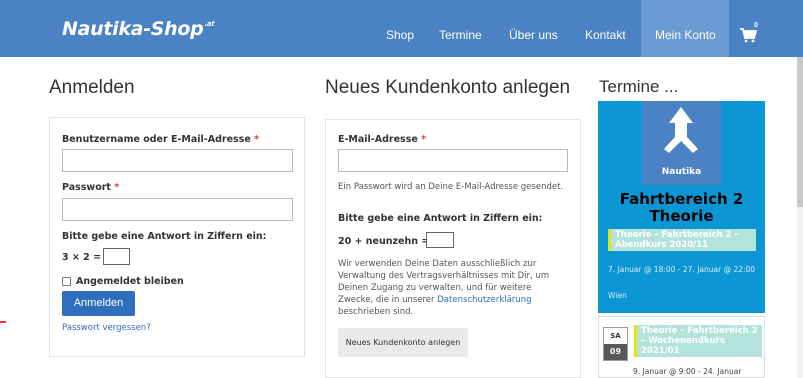 Image resolution: width=803 pixels, height=378 pixels. Describe the element at coordinates (682, 269) in the screenshot. I see `event-date-1: 7. Januar @ 18:00 - 27. Januar @ 22:00` at that location.